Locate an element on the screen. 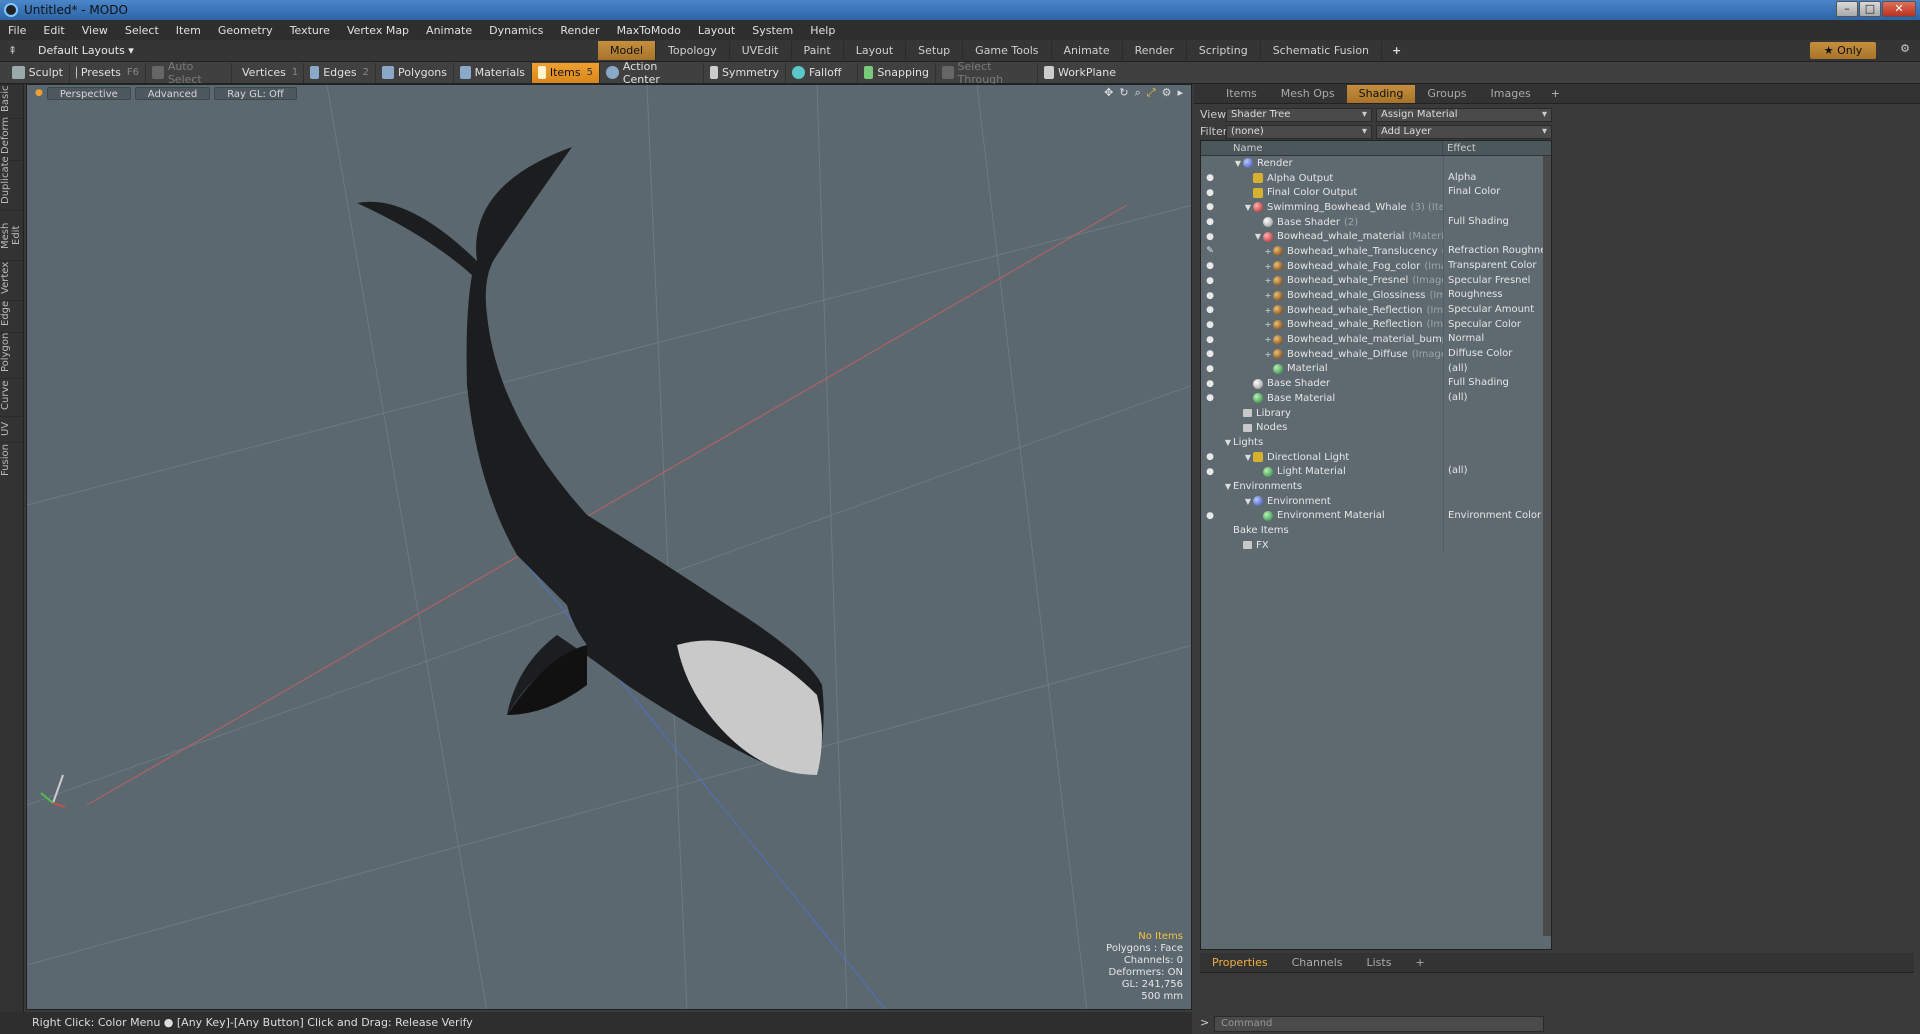  tree-row: ● ▼ Bowhead_whale_material(Material) is located at coordinates (1376, 237).